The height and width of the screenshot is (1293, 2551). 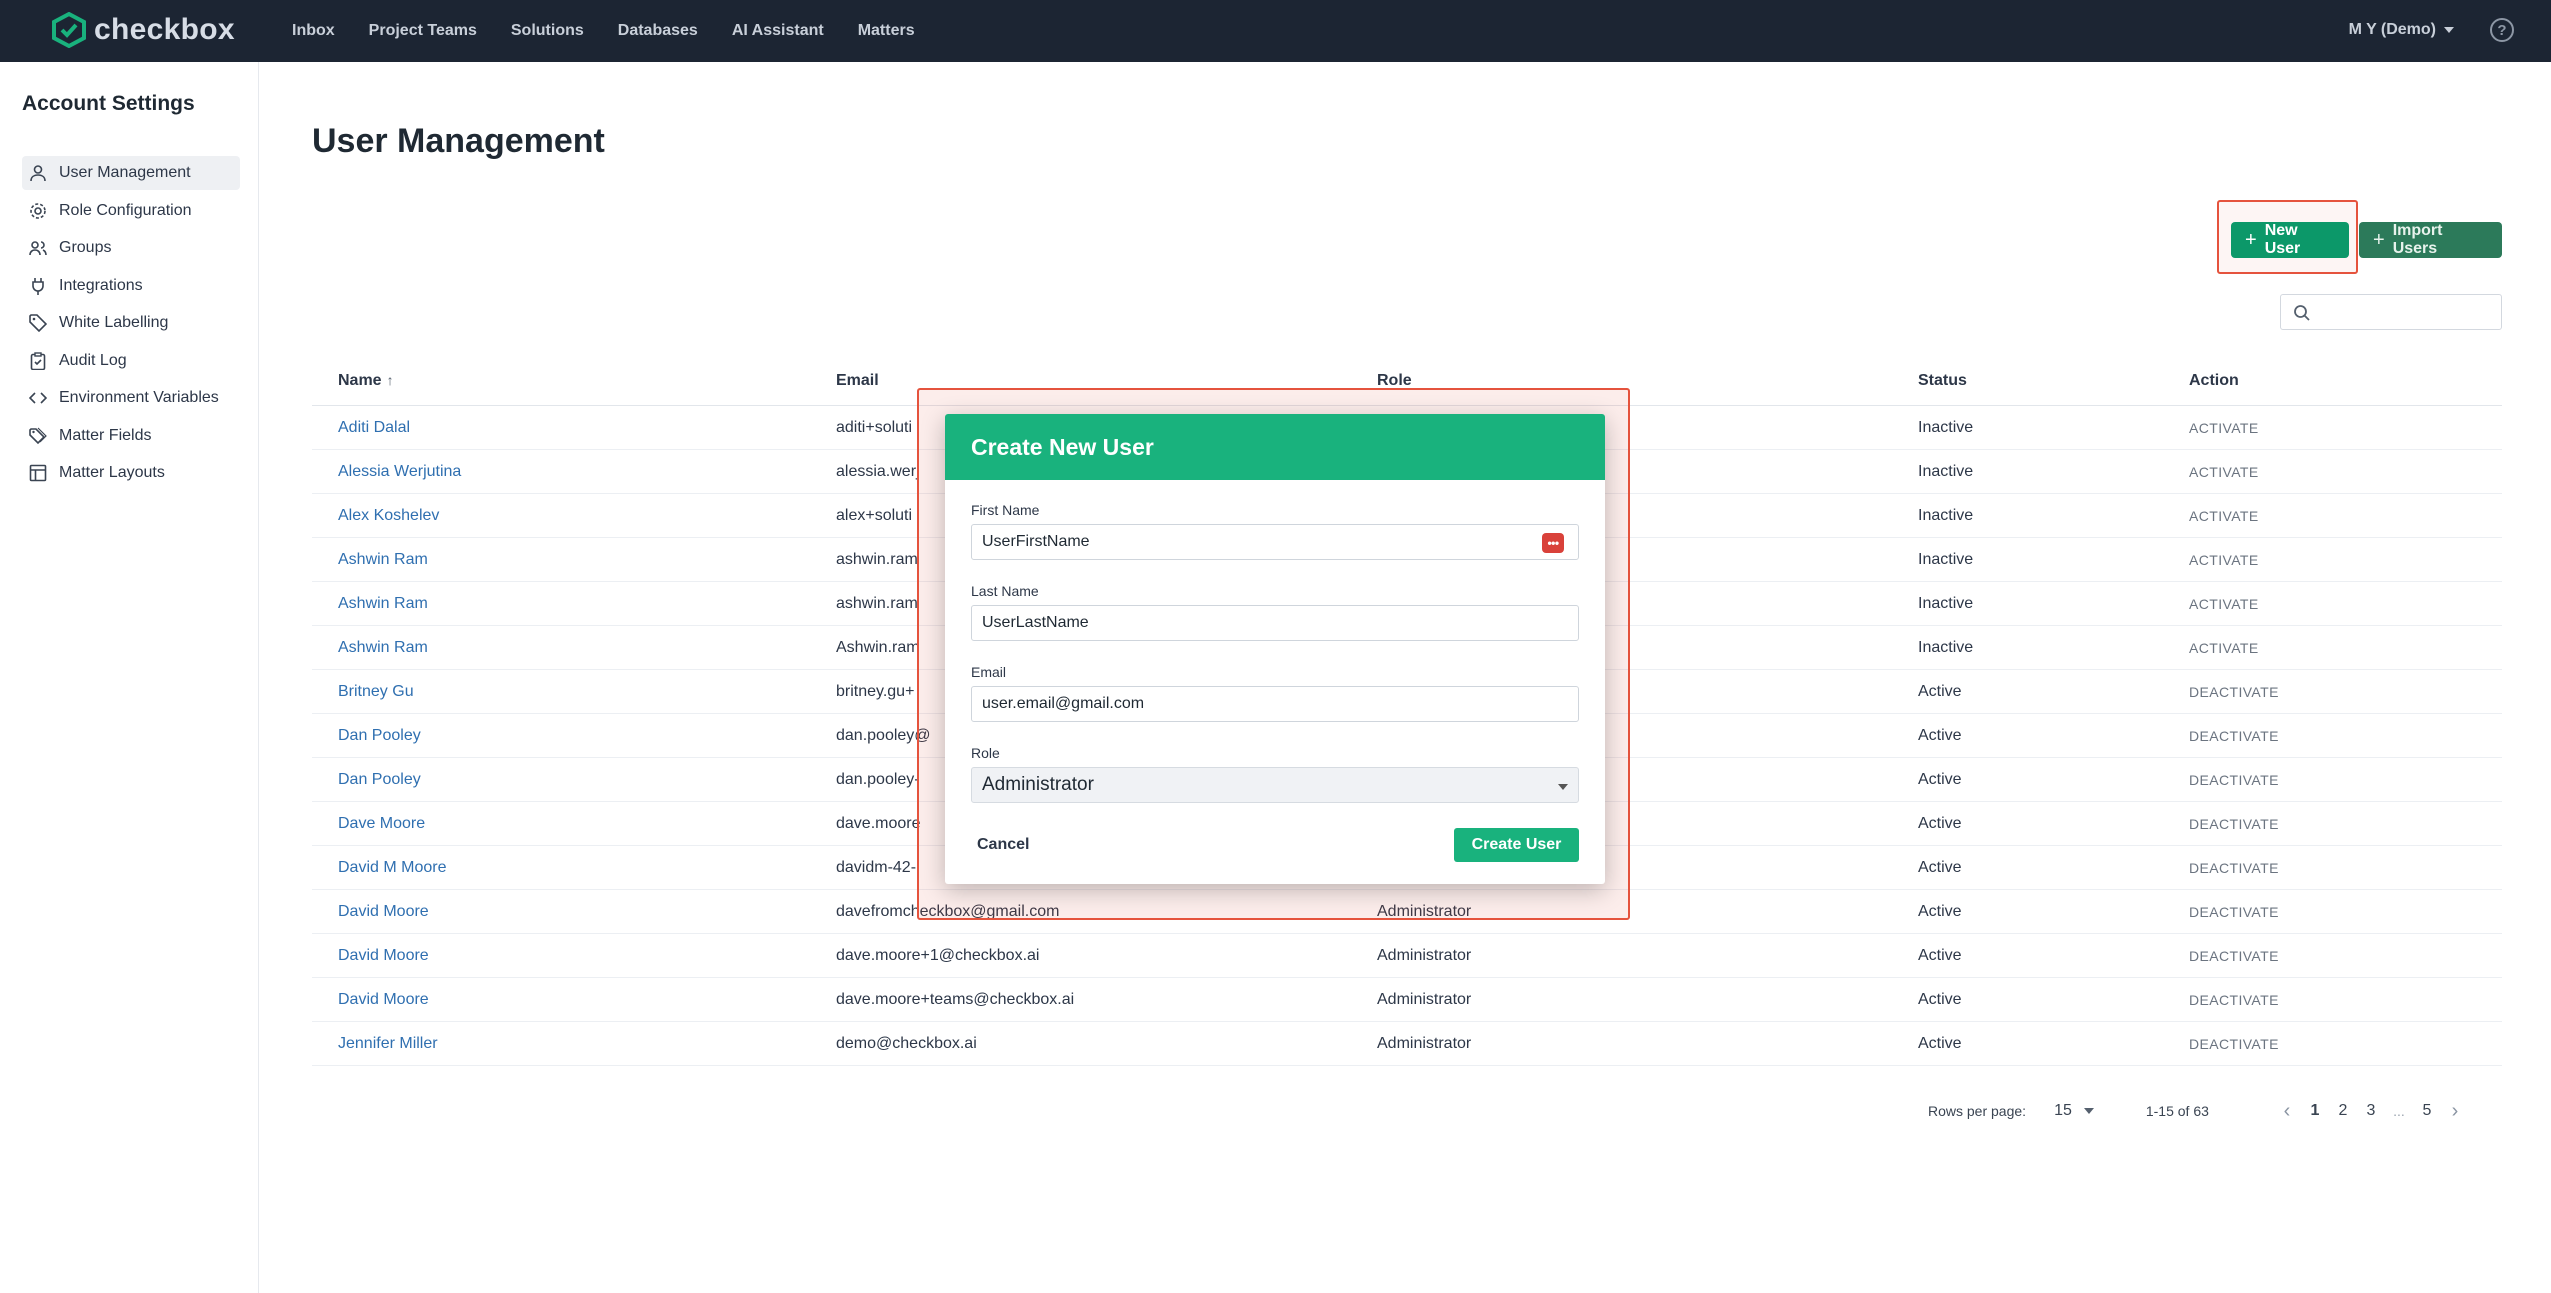 What do you see at coordinates (423, 31) in the screenshot?
I see `nav-project-teams: Project Teams` at bounding box center [423, 31].